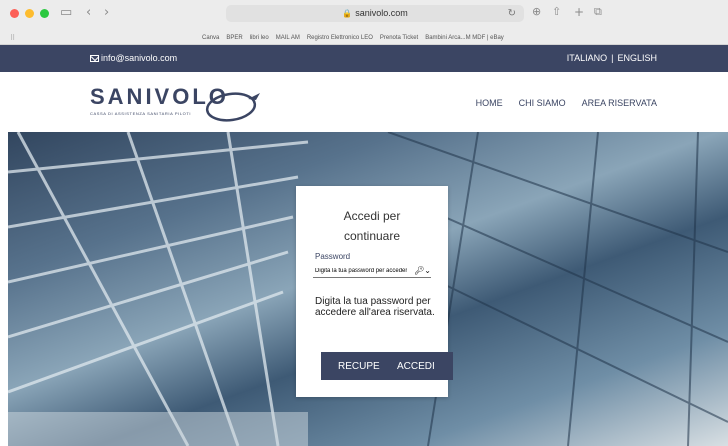 This screenshot has height=446, width=728. What do you see at coordinates (347, 13) in the screenshot?
I see `lock-icon: 🔒` at bounding box center [347, 13].